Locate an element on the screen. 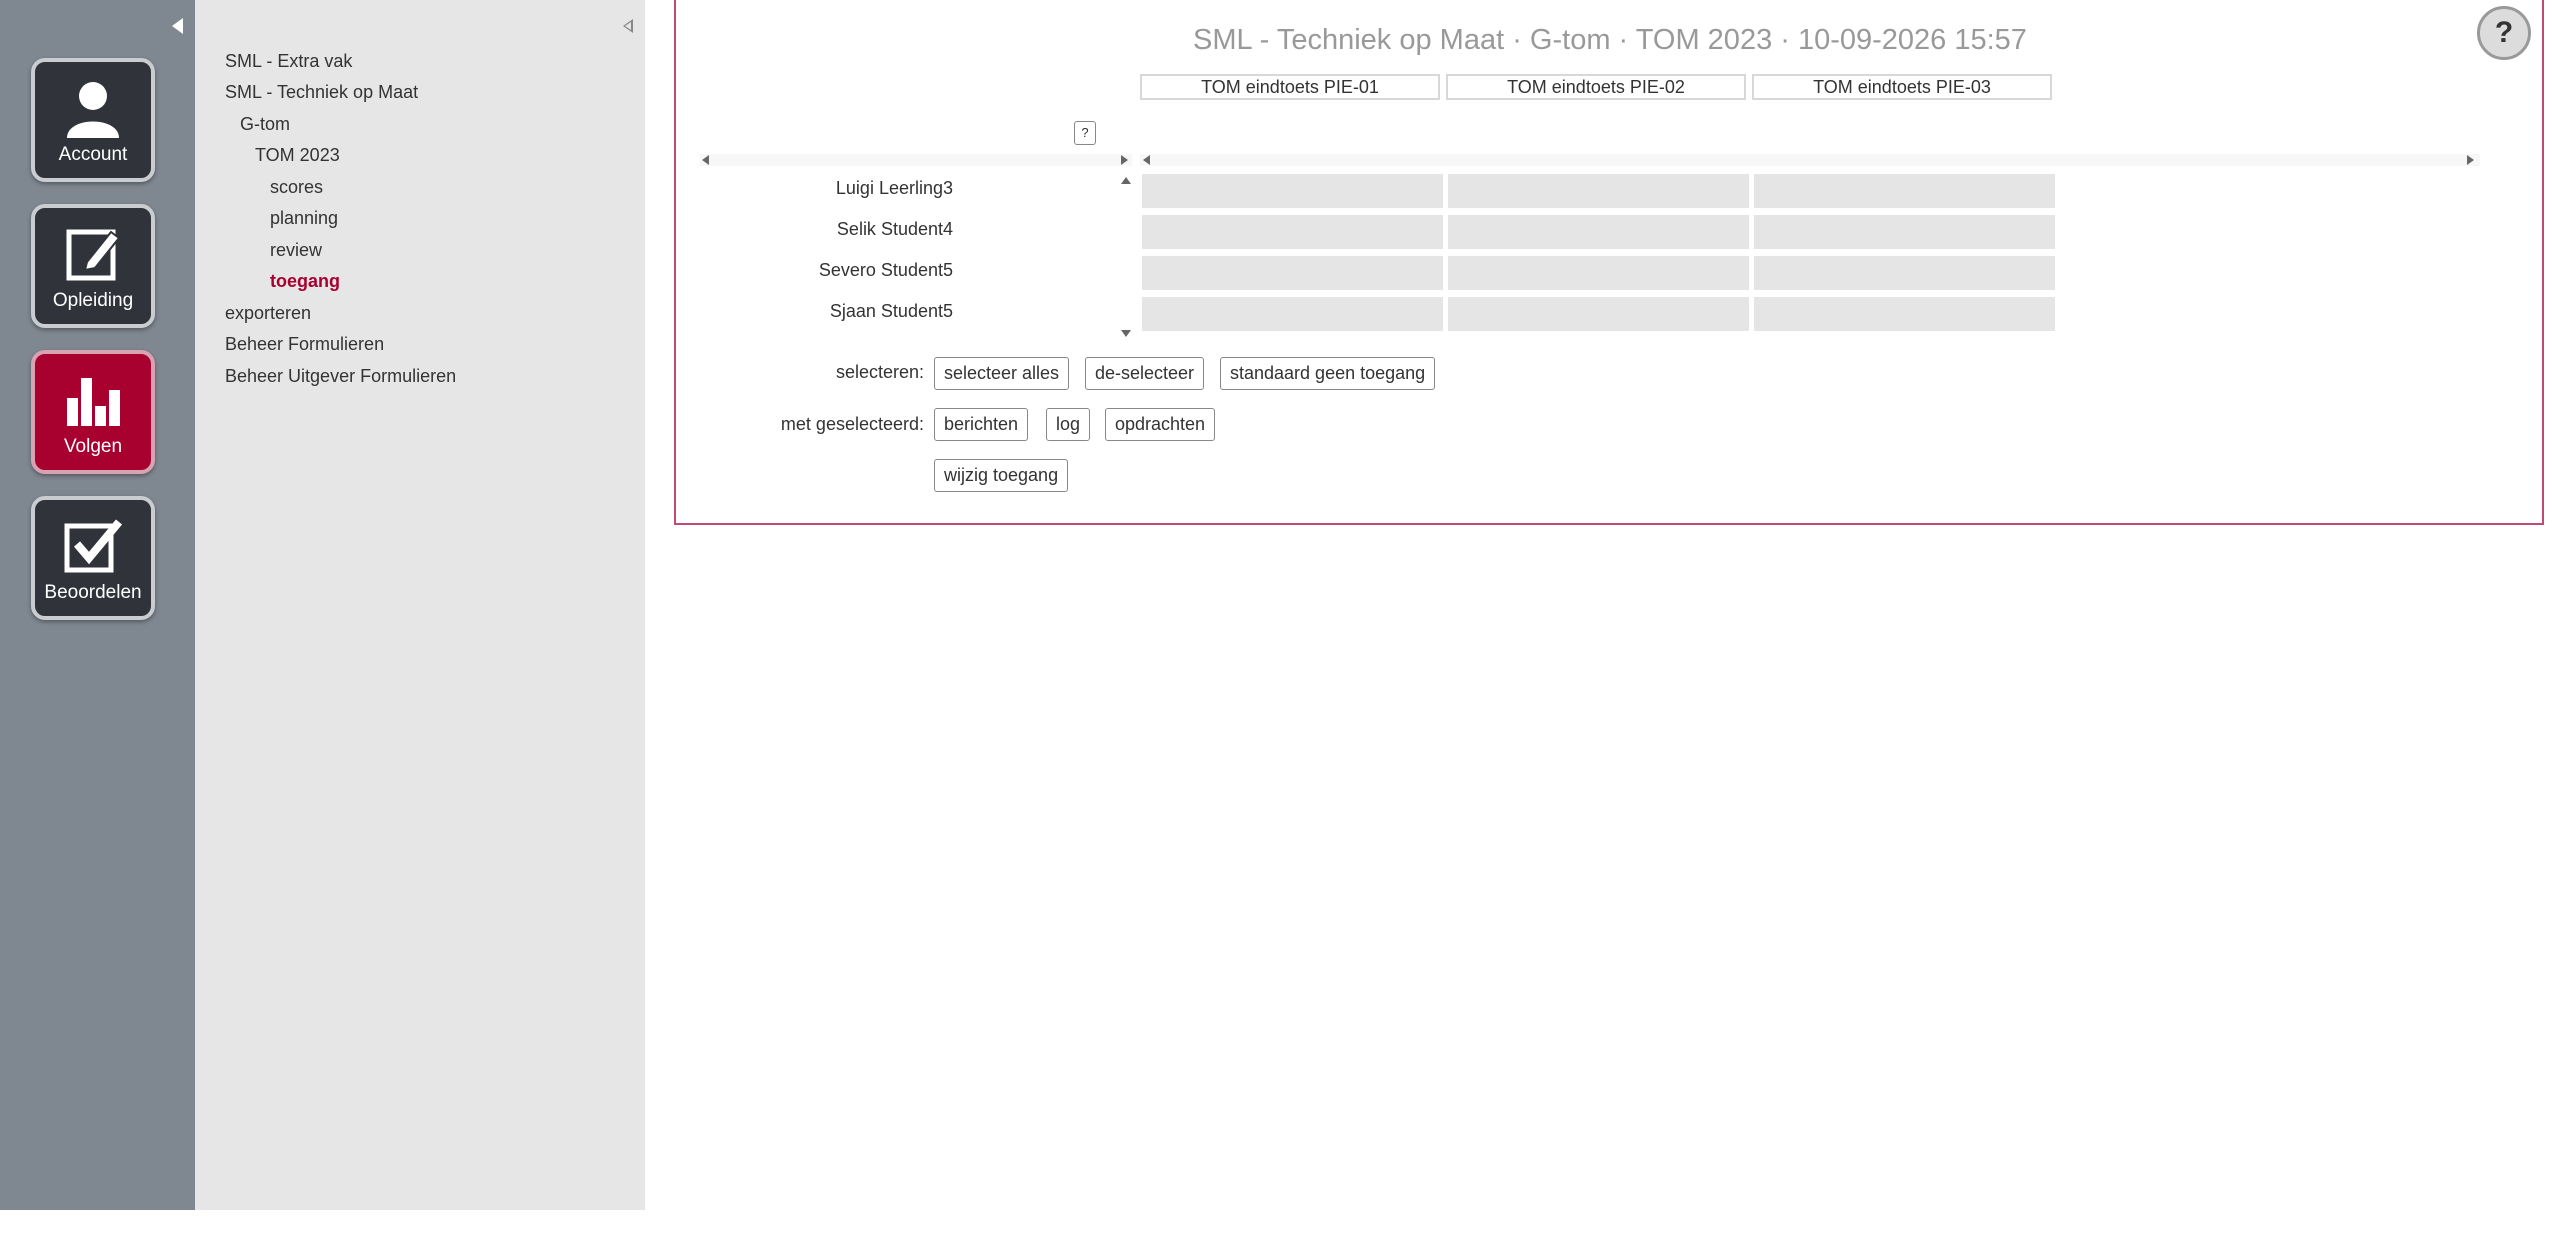  tree-item-sml-techniek-op-maat: SML - Techniek op Maat is located at coordinates (321, 92).